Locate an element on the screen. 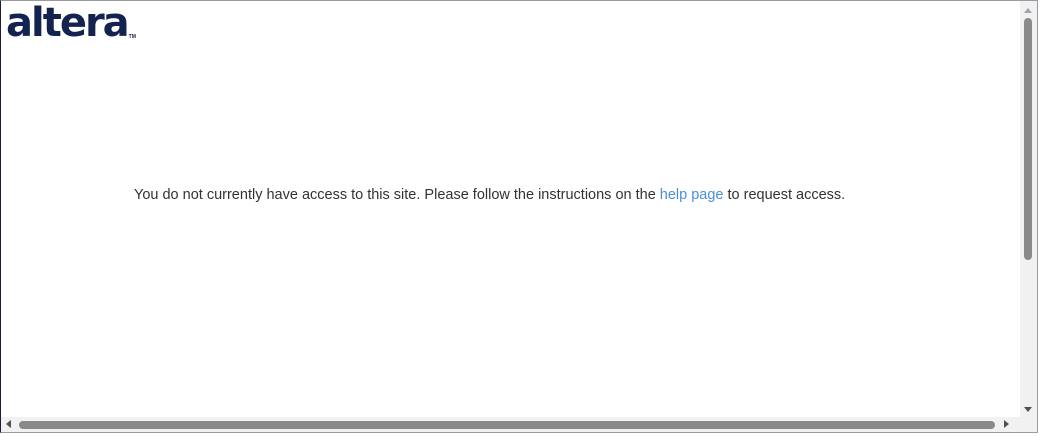 This screenshot has height=443, width=1040. horizontal-scrollbar is located at coordinates (511, 424).